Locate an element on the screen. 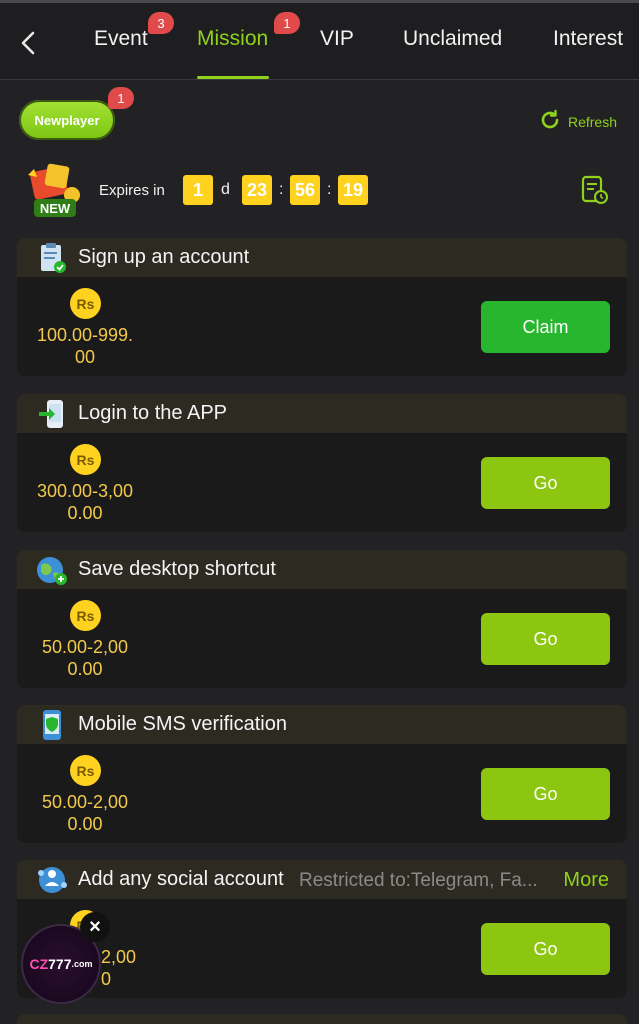  newplayer-button: Newplayer is located at coordinates (67, 120).